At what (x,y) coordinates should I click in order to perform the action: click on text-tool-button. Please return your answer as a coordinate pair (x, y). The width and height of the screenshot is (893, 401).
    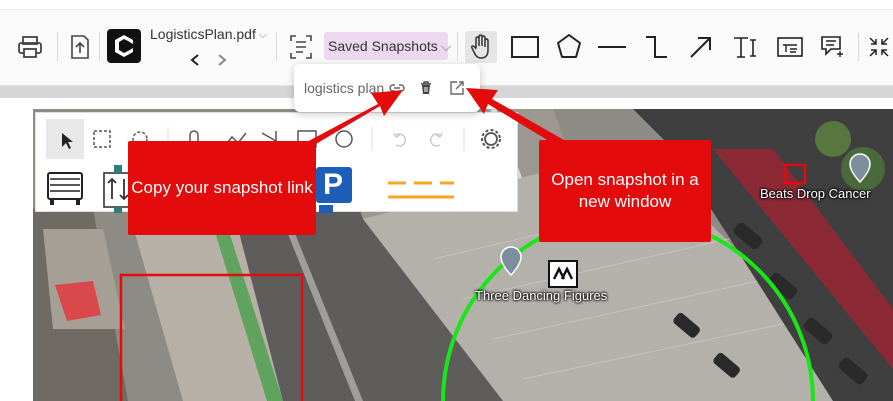
    Looking at the image, I should click on (745, 47).